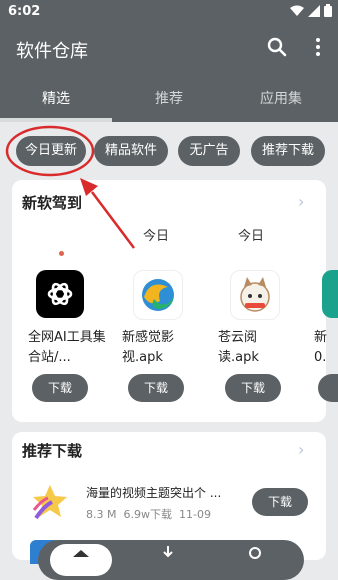 The image size is (338, 580). What do you see at coordinates (113, 220) in the screenshot?
I see `annotation-arrow-line` at bounding box center [113, 220].